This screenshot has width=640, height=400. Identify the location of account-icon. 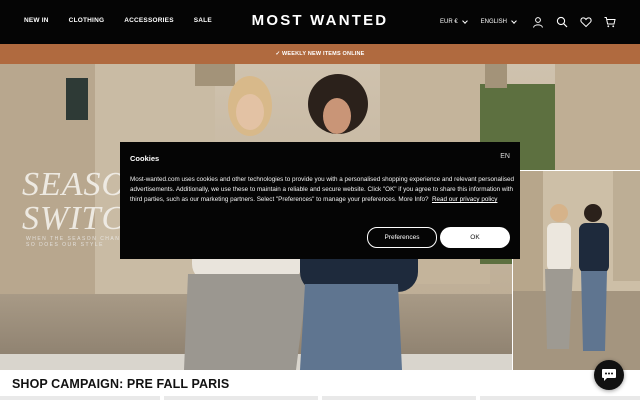
(538, 22).